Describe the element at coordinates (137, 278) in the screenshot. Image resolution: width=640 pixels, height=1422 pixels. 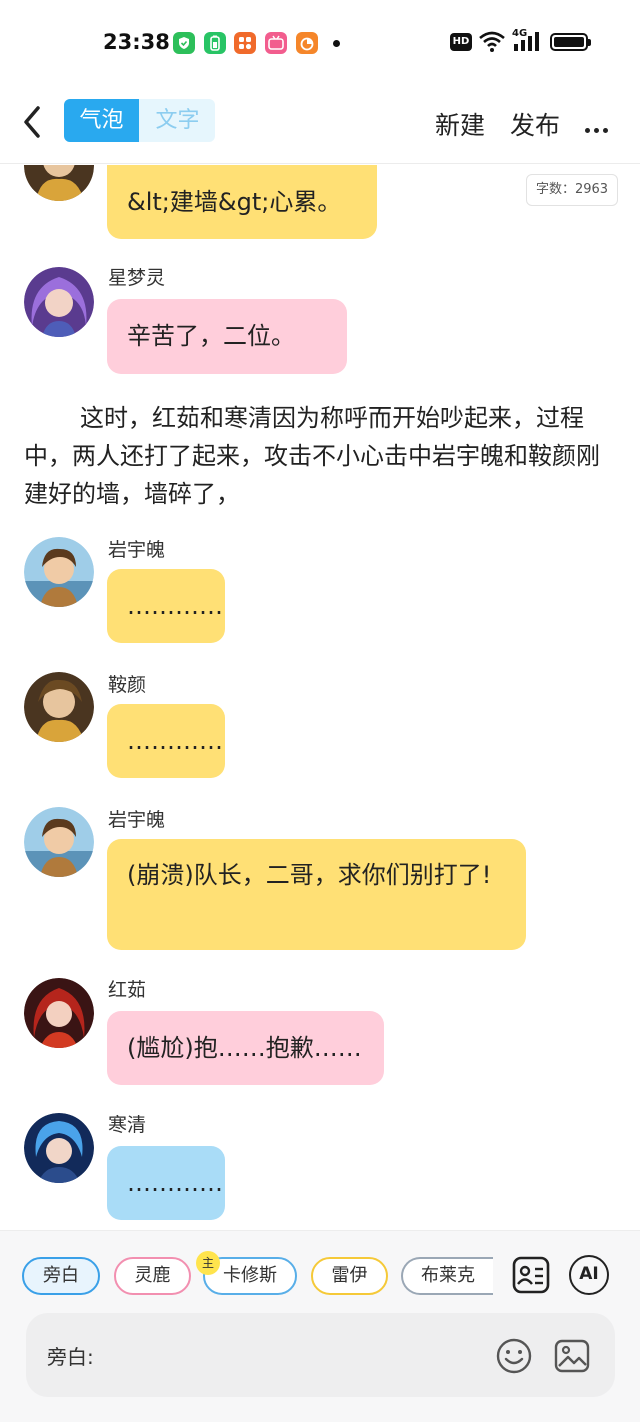
I see `speaker-name: 星梦灵` at that location.